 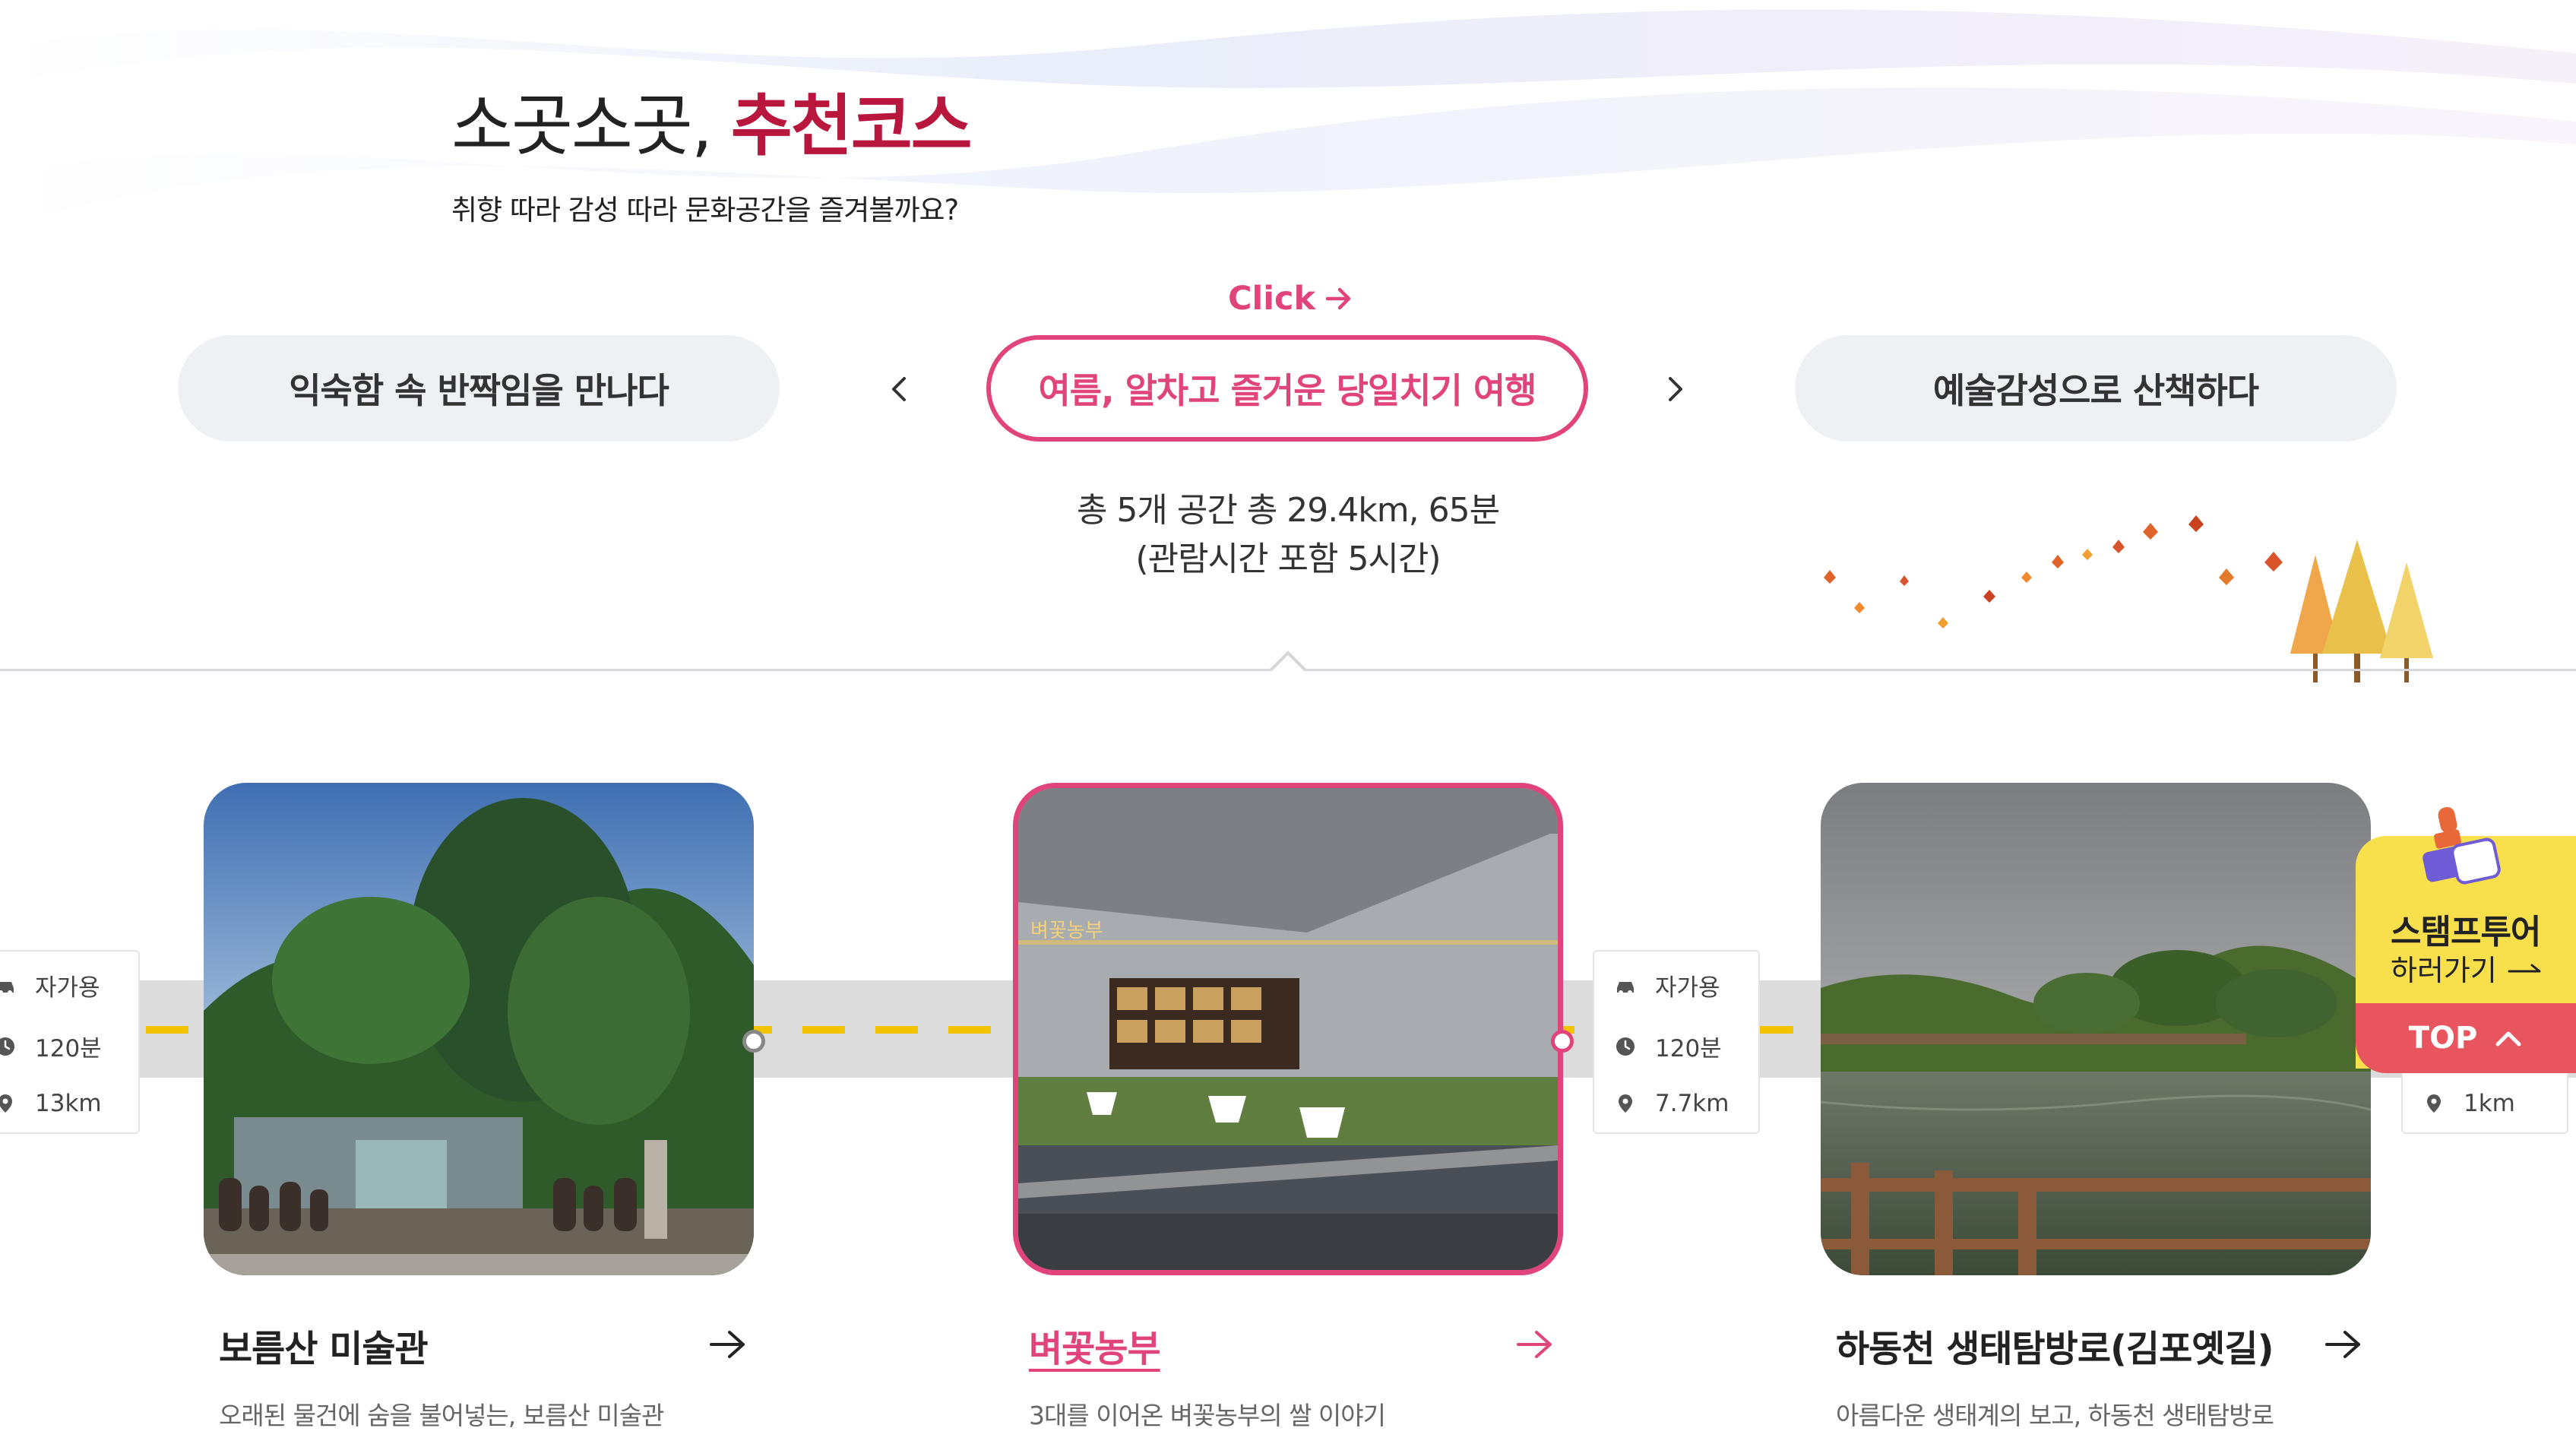 I want to click on chevron-up-icon, so click(x=2508, y=1039).